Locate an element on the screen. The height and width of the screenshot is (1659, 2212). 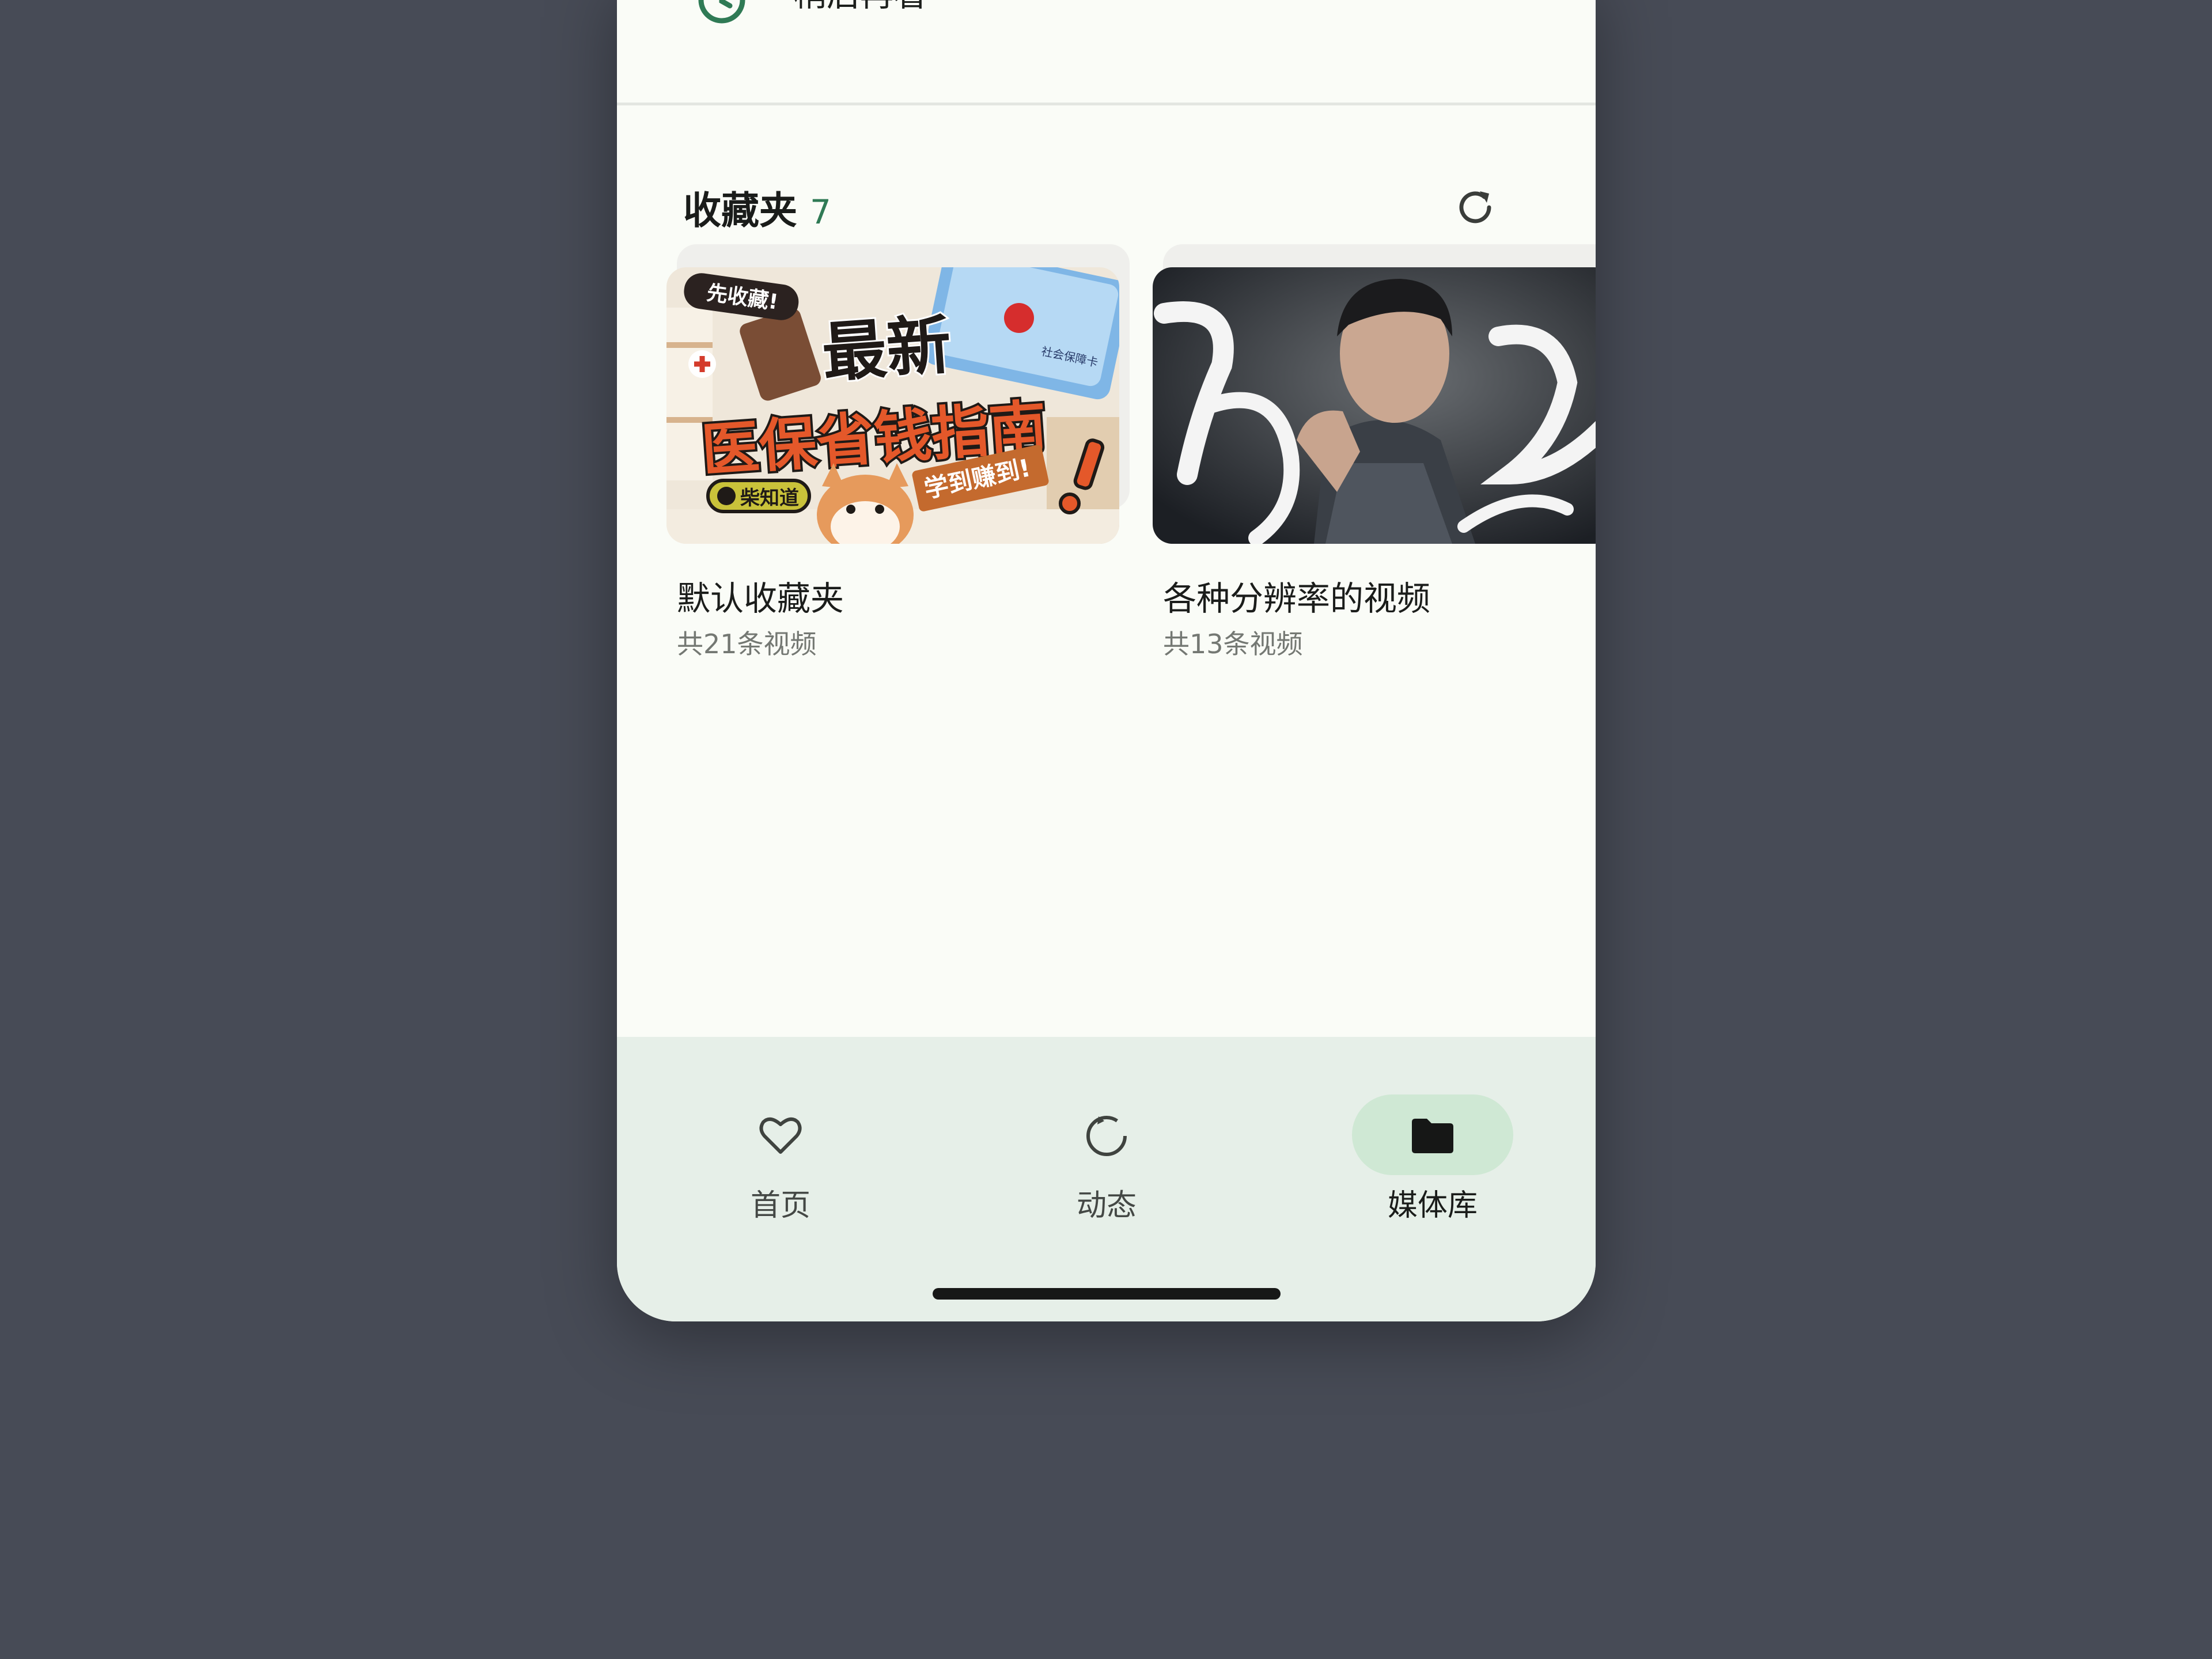
watch-later-label: 稍后再看 is located at coordinates (860, 6).